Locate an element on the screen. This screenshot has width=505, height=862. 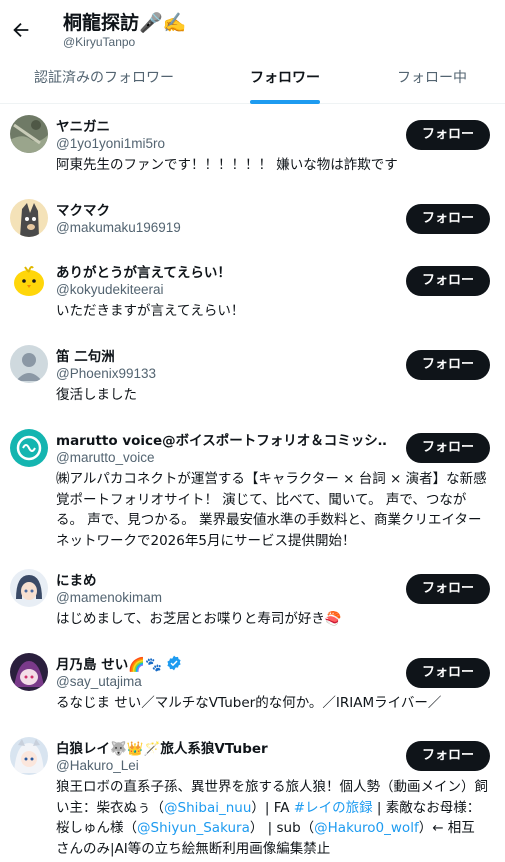
user-handle: @Phoenix99133 is located at coordinates (106, 373).